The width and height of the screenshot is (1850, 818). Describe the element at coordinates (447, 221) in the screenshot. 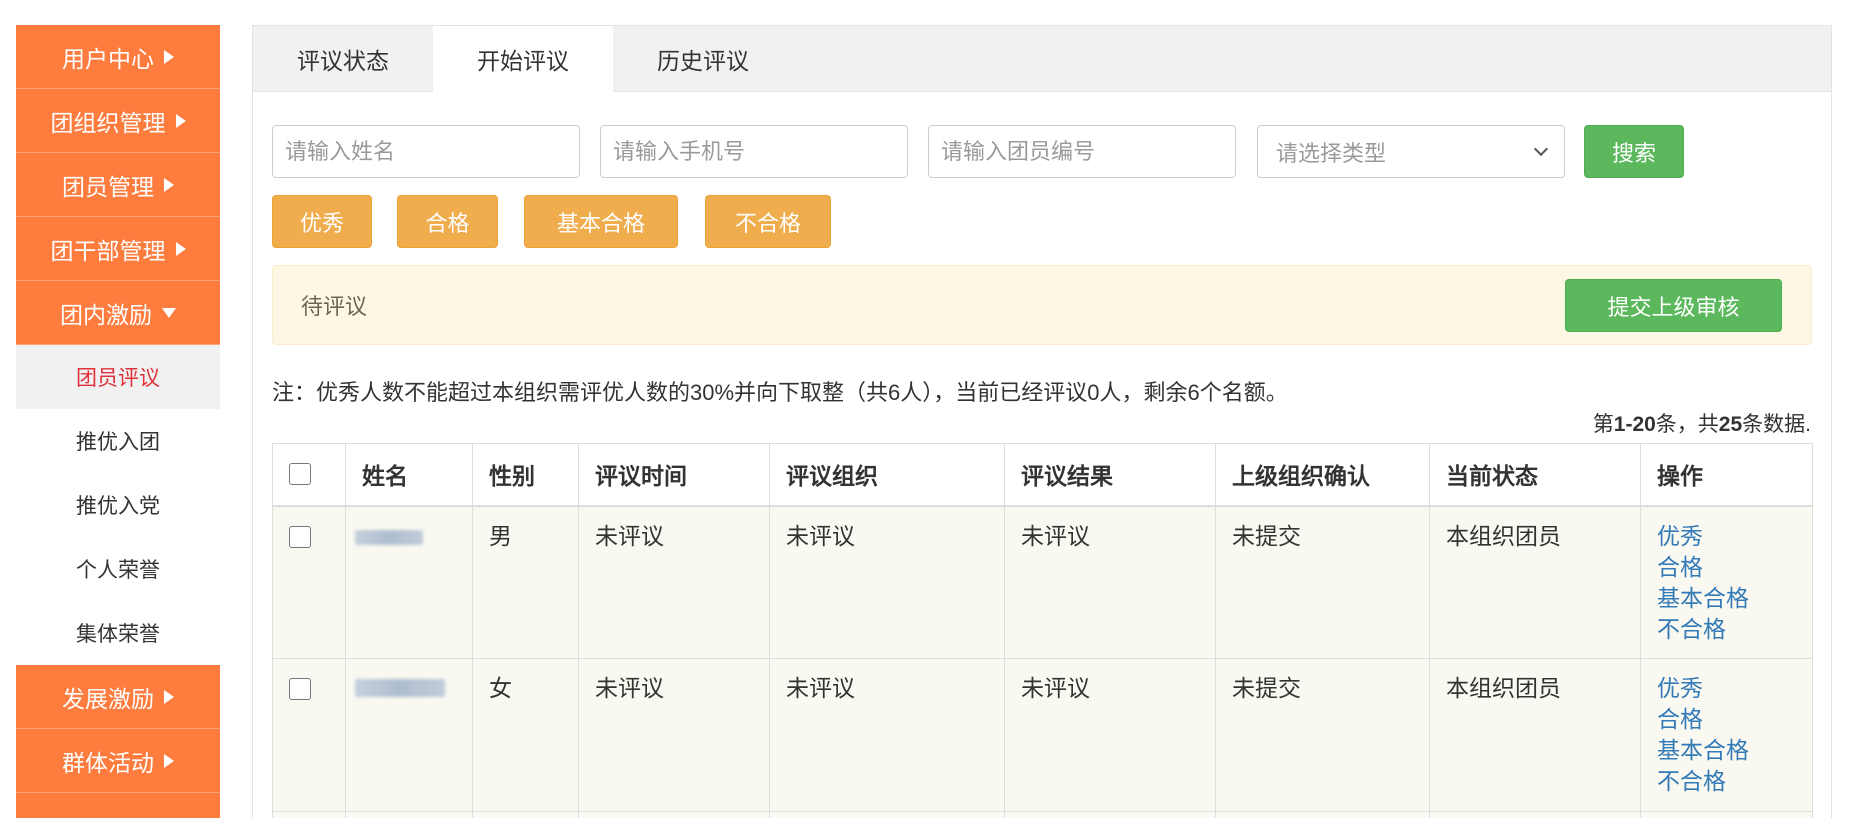

I see `filter-qualified-button: 合格` at that location.